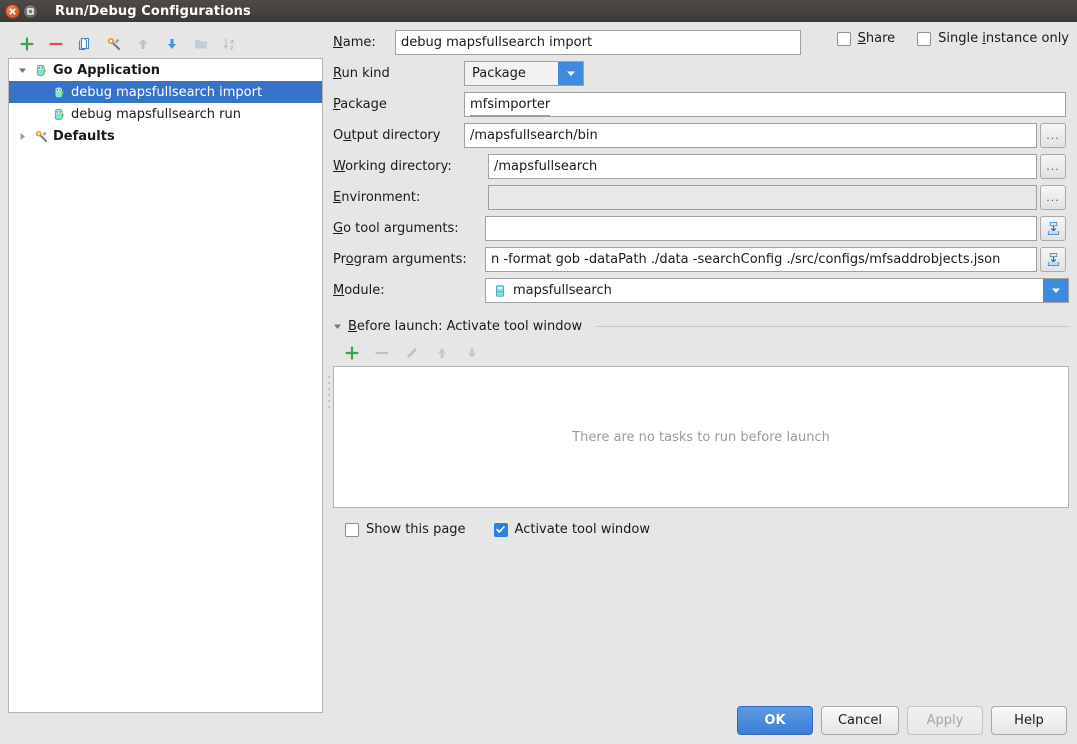 The width and height of the screenshot is (1077, 744). Describe the element at coordinates (500, 291) in the screenshot. I see `module-icon` at that location.